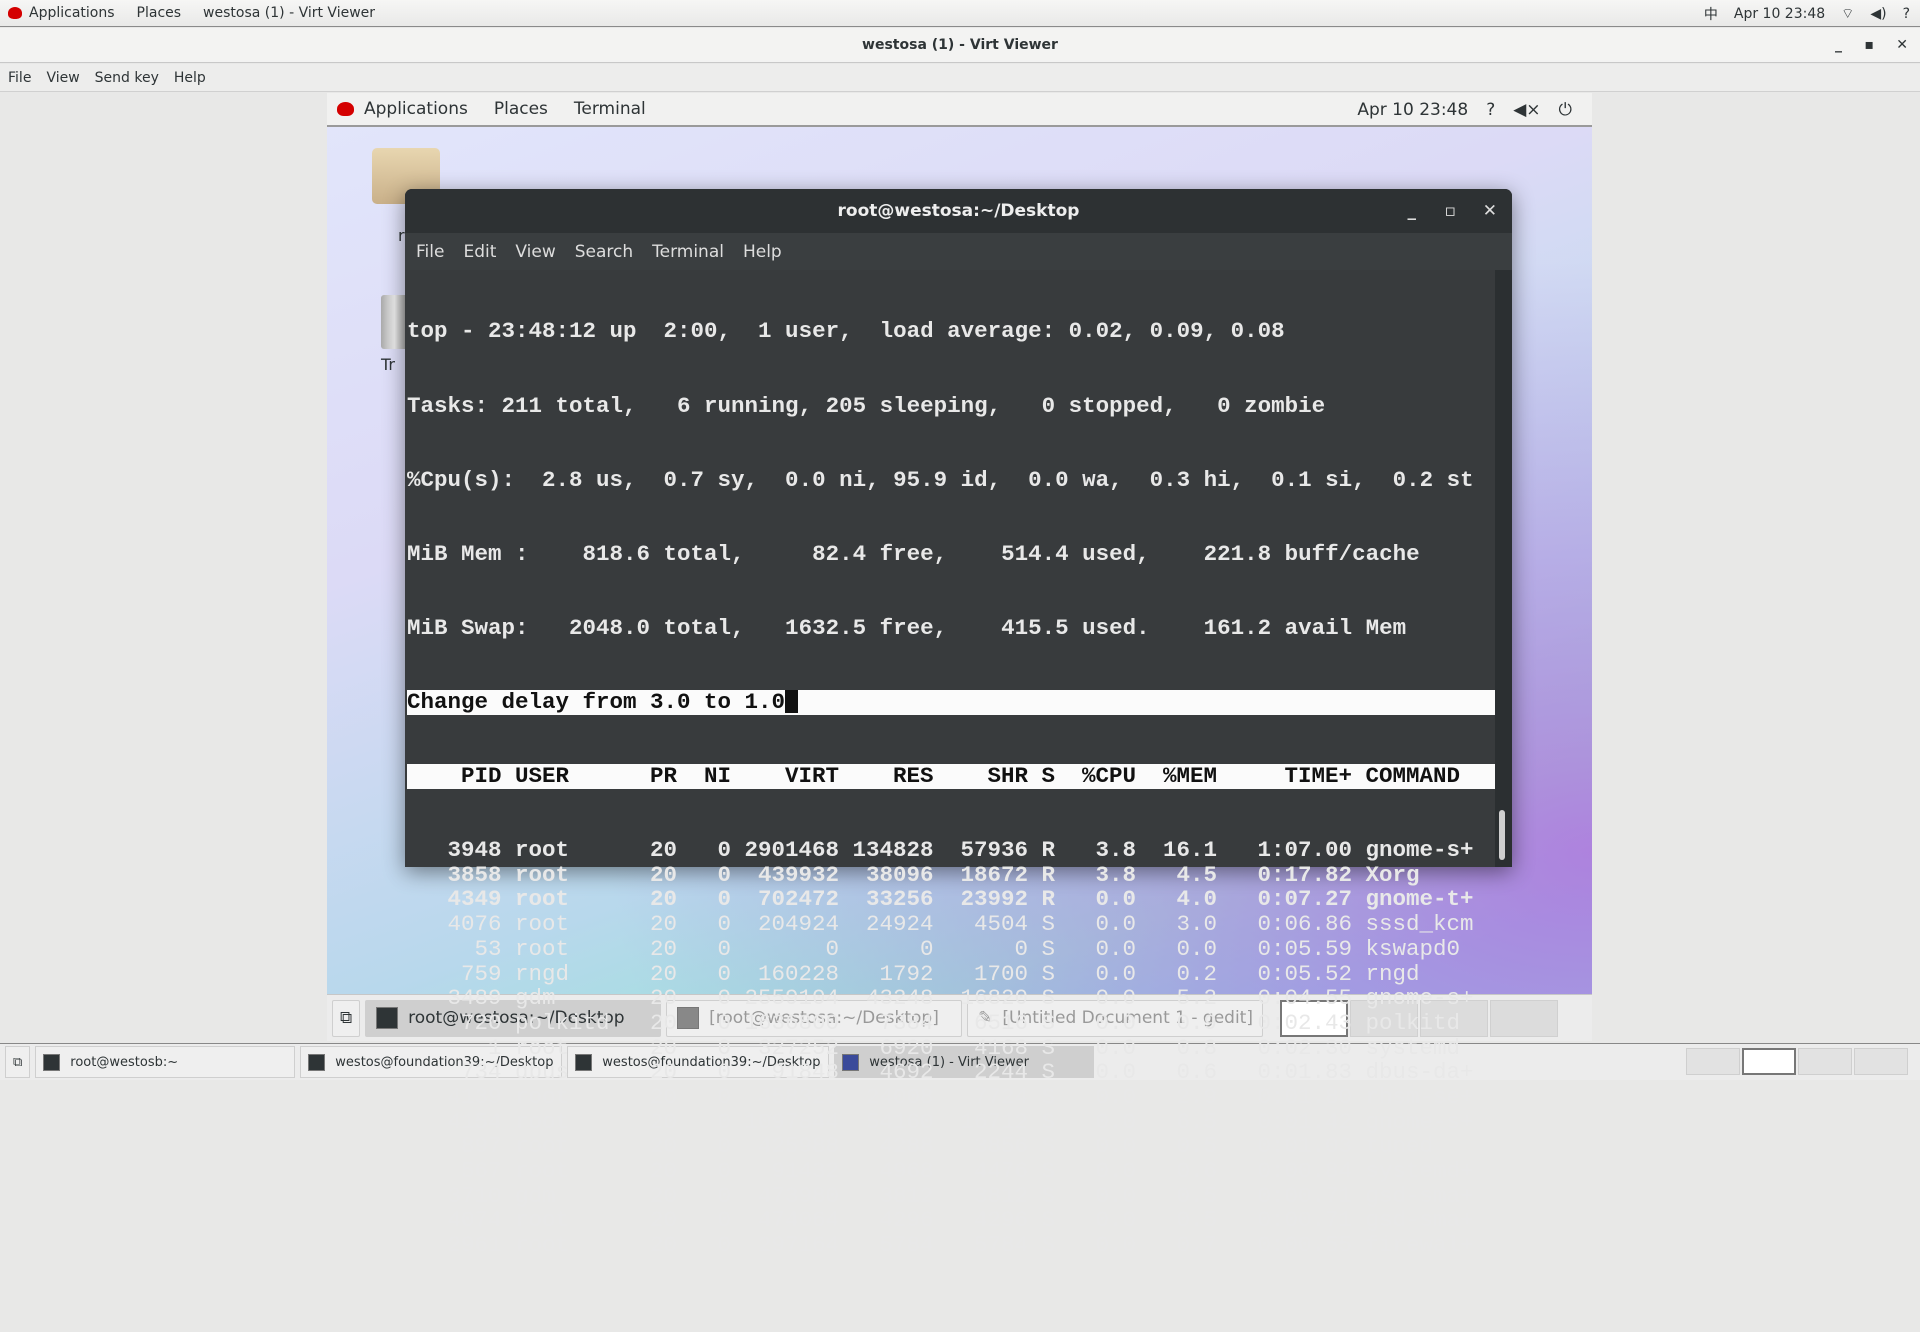 This screenshot has height=1332, width=1920. Describe the element at coordinates (610, 109) in the screenshot. I see `guest-terminal-menu: Terminal` at that location.